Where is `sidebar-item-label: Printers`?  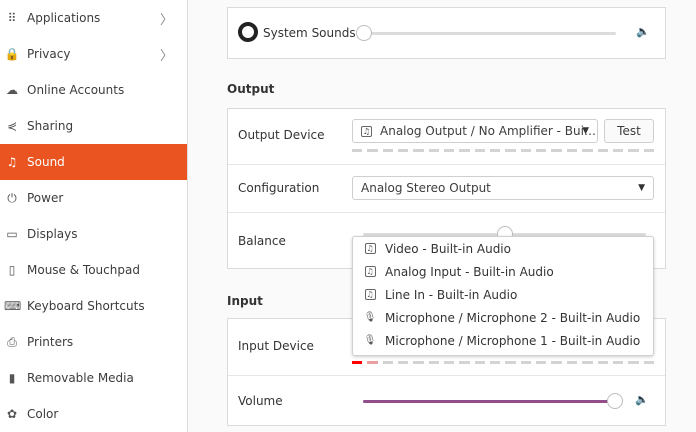
sidebar-item-label: Printers is located at coordinates (50, 342).